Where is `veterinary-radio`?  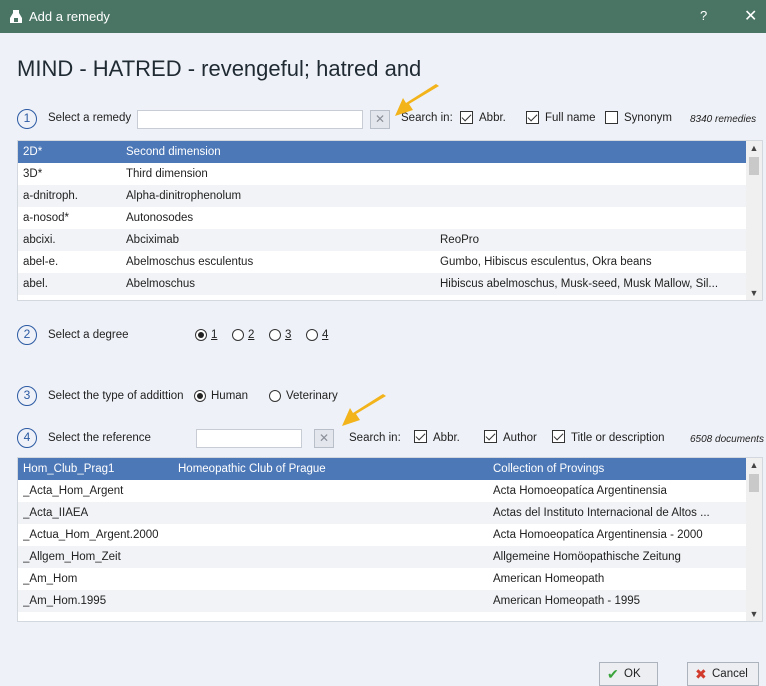 veterinary-radio is located at coordinates (275, 396).